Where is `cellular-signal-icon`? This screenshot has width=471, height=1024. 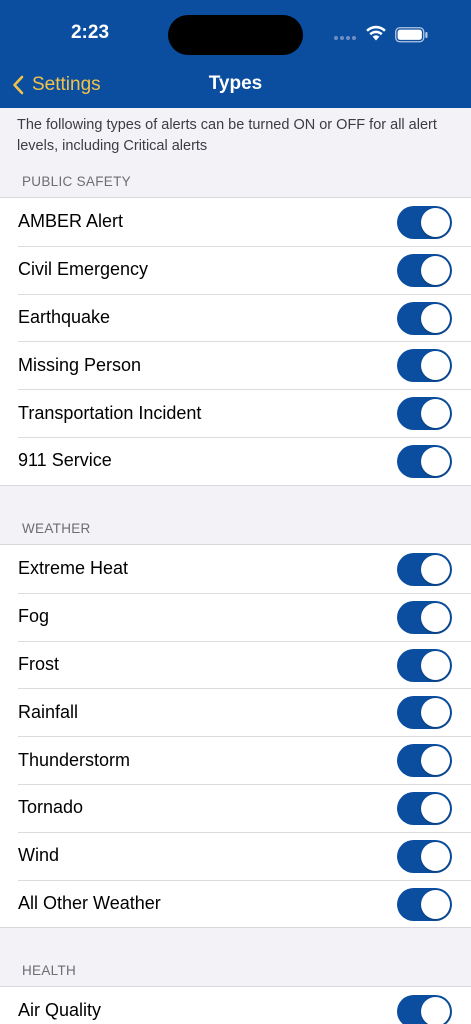 cellular-signal-icon is located at coordinates (345, 38).